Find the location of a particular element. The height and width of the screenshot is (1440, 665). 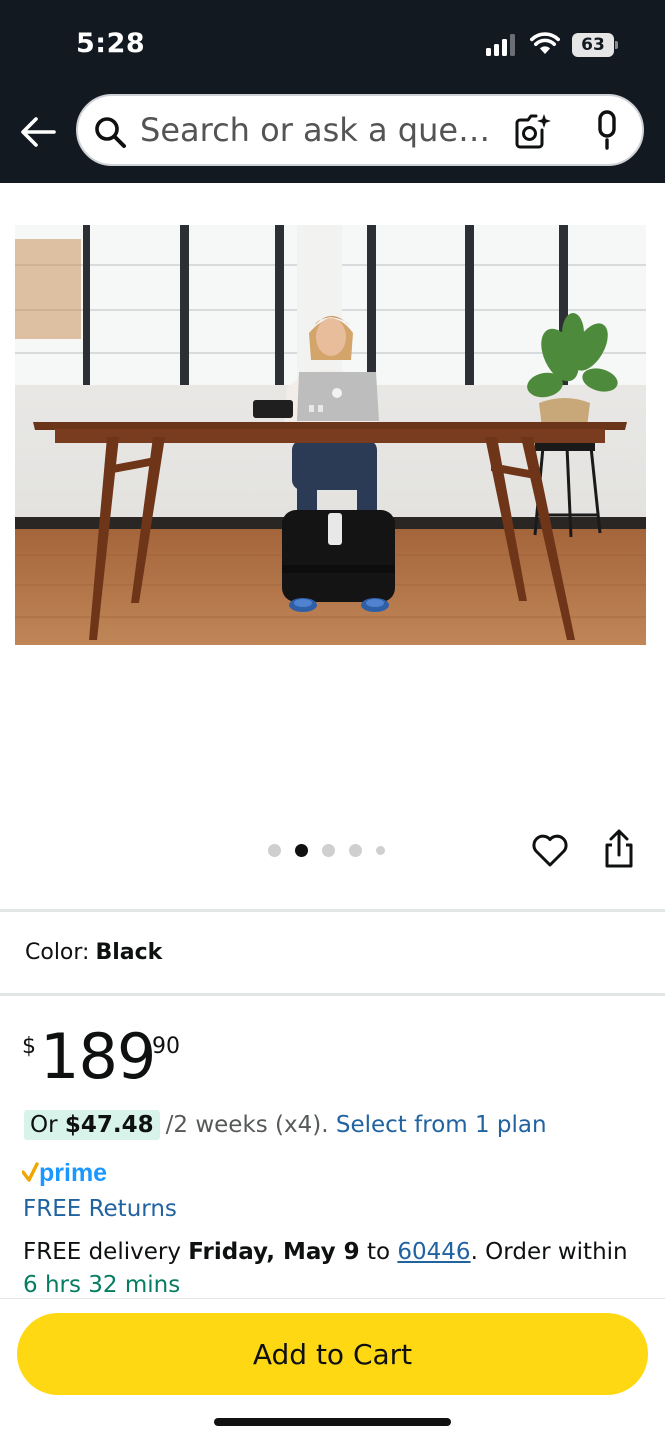

search-icon is located at coordinates (110, 132).